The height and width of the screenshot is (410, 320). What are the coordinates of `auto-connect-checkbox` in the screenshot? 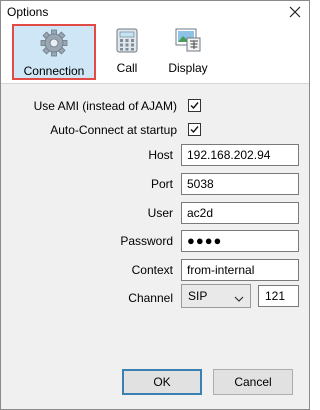 It's located at (194, 129).